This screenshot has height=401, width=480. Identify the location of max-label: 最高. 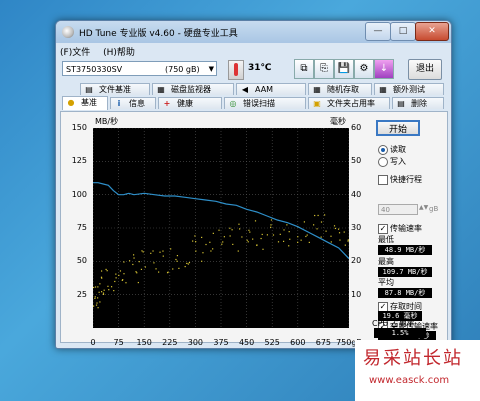
(386, 261).